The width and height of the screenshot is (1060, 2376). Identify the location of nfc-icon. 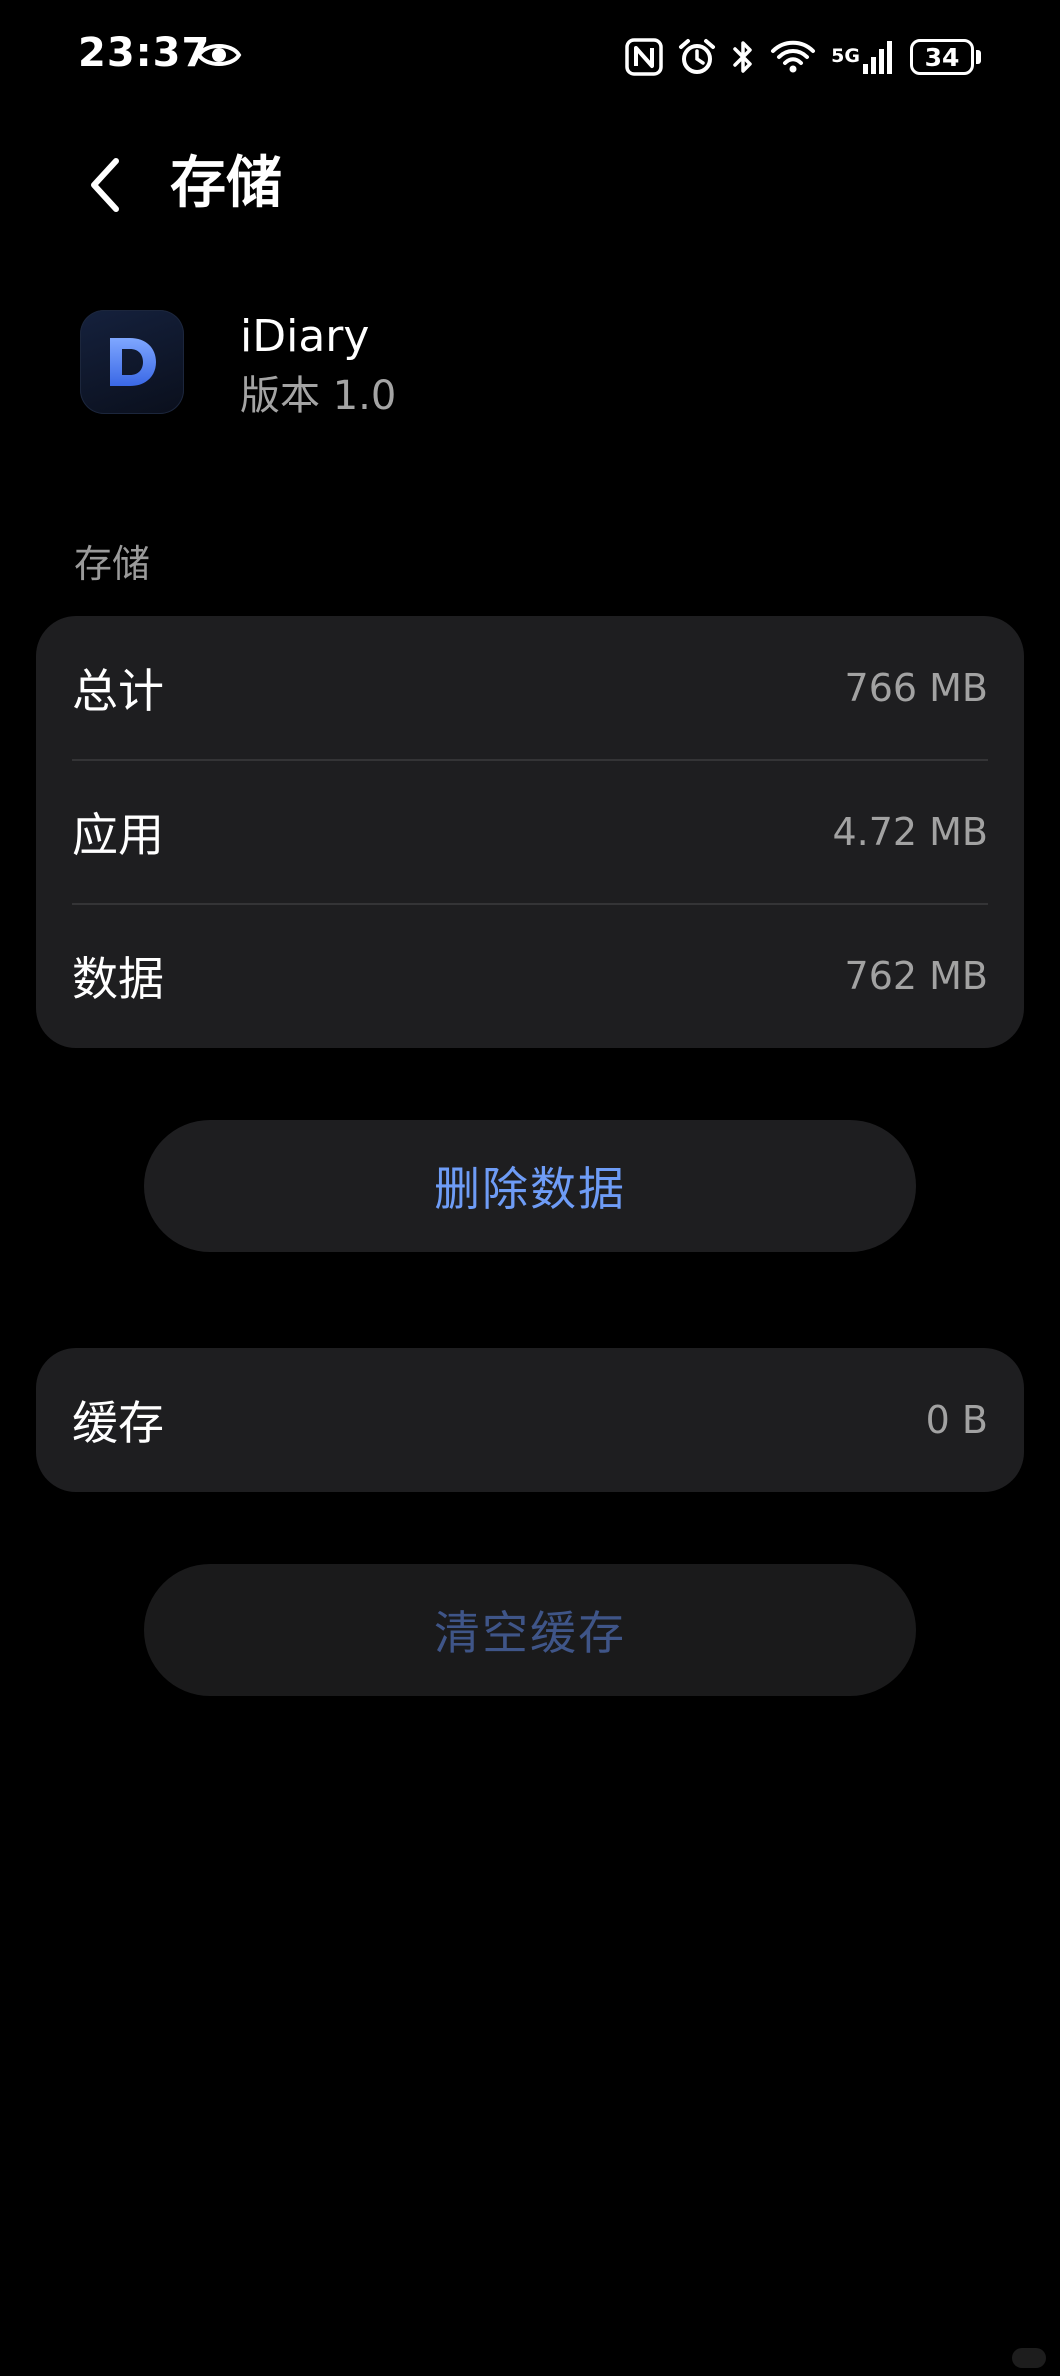
(644, 57).